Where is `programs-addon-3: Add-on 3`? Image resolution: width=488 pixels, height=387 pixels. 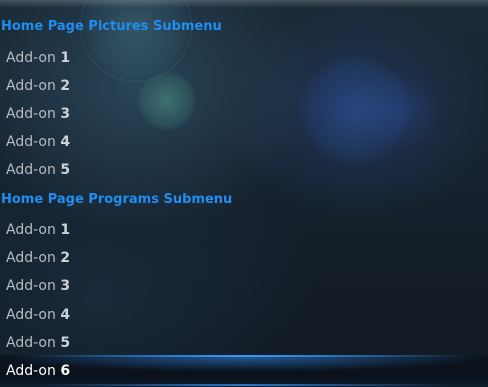
programs-addon-3: Add-on 3 is located at coordinates (244, 286).